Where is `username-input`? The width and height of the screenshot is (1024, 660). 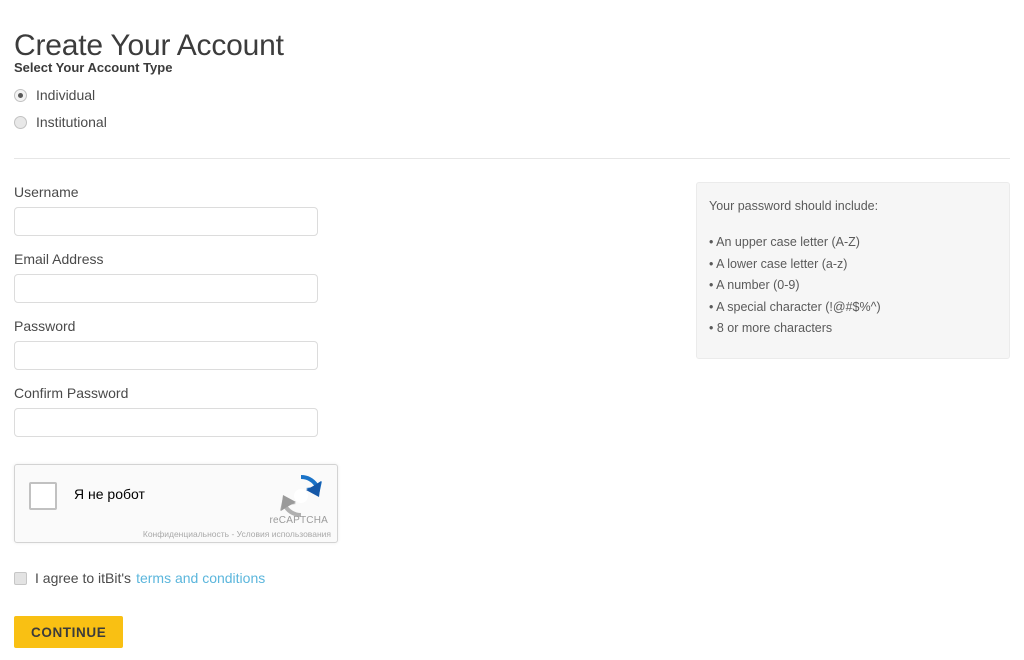 username-input is located at coordinates (166, 221).